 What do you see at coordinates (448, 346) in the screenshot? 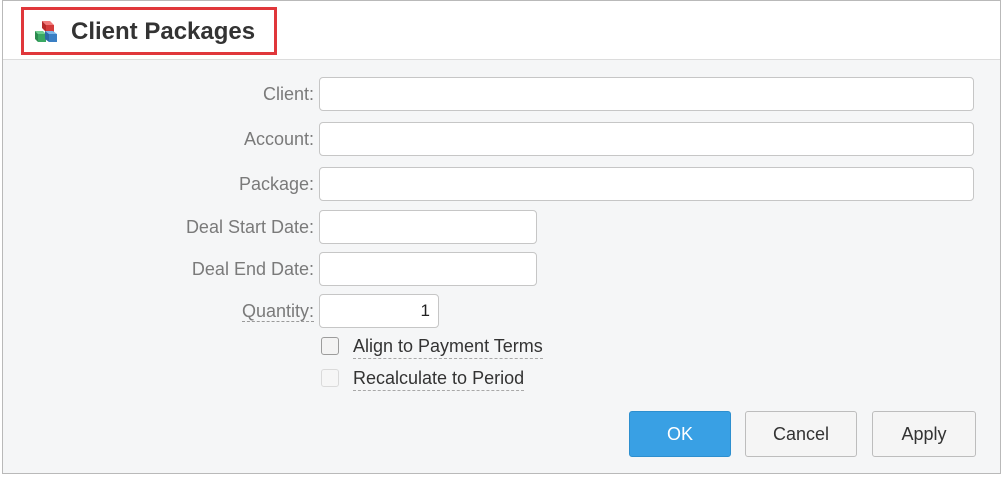
I see `align-payment-terms-label: Align to Payment Terms` at bounding box center [448, 346].